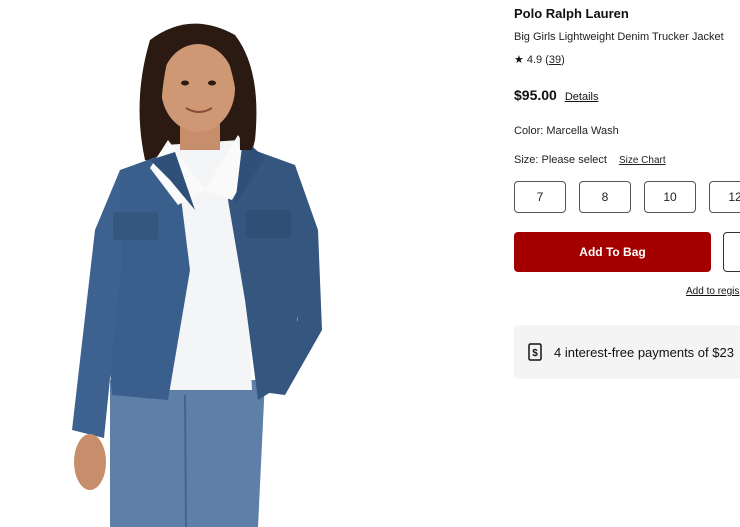  What do you see at coordinates (612, 252) in the screenshot?
I see `add-to-bag-button: Add To Bag` at bounding box center [612, 252].